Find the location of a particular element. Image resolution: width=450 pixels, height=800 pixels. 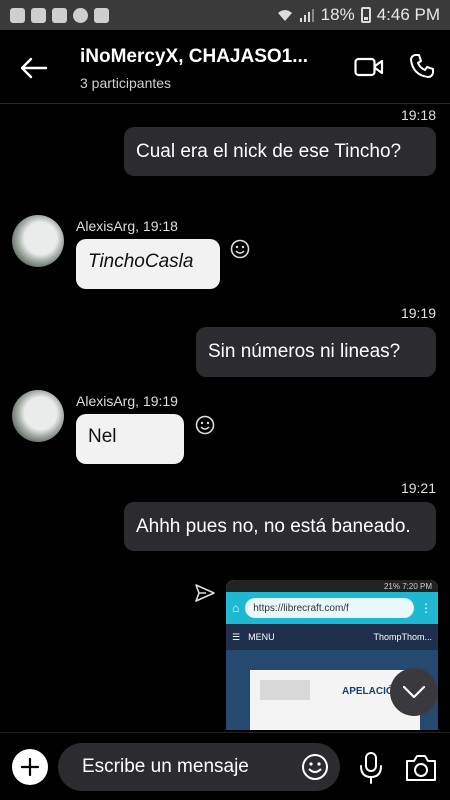

wifi-icon is located at coordinates (284, 15).